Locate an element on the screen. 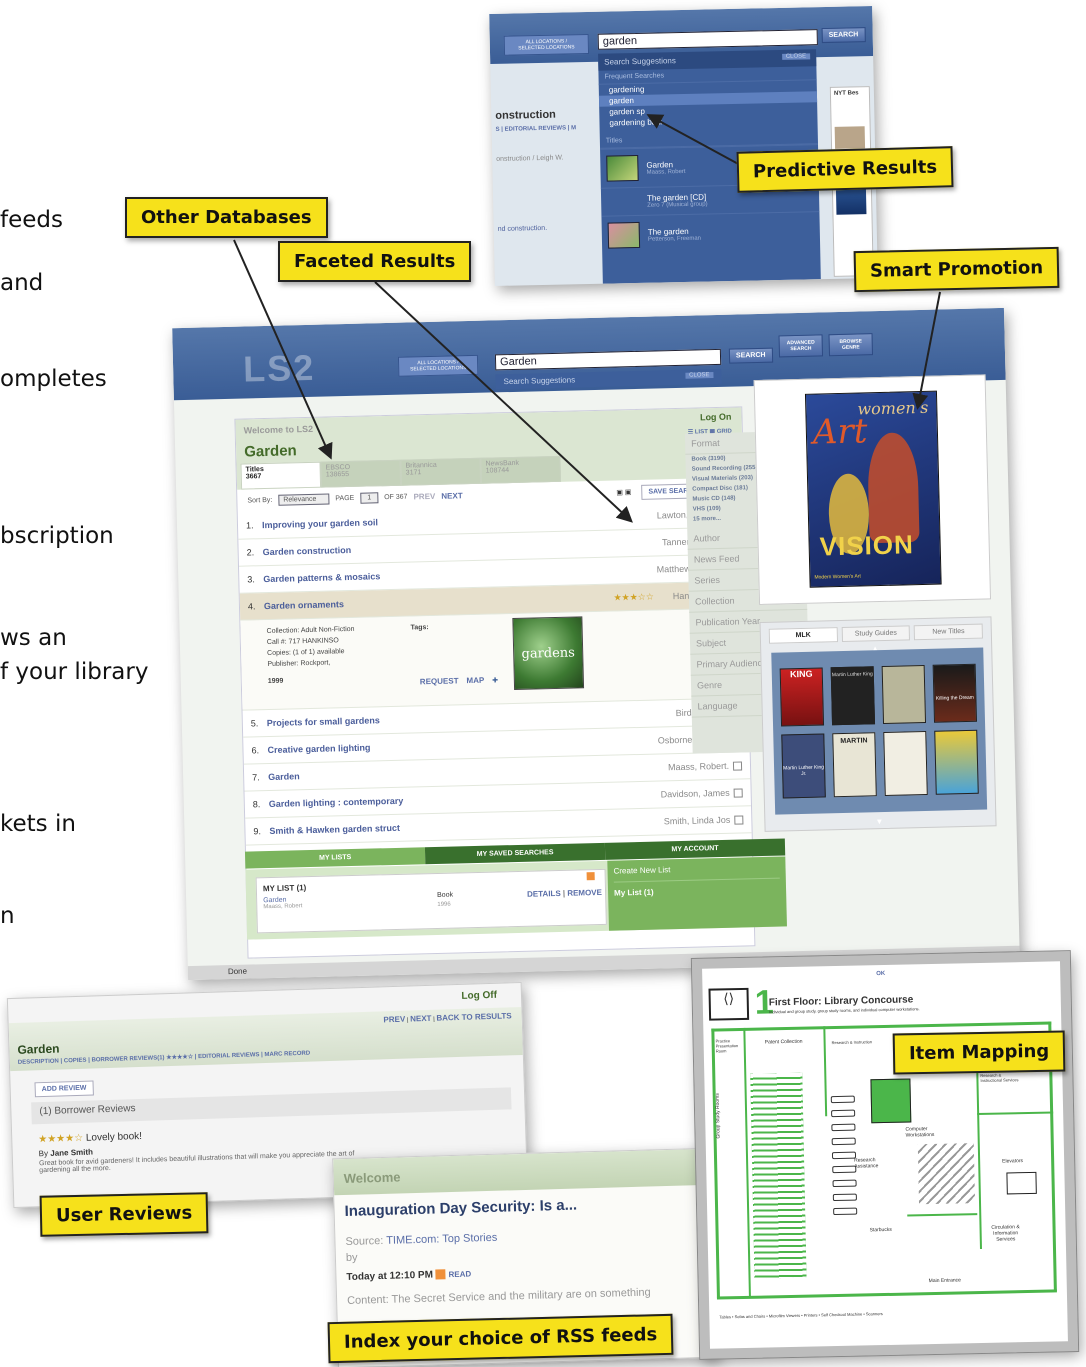 The height and width of the screenshot is (1367, 1086). map-label: Computer Workstations is located at coordinates (920, 1132).